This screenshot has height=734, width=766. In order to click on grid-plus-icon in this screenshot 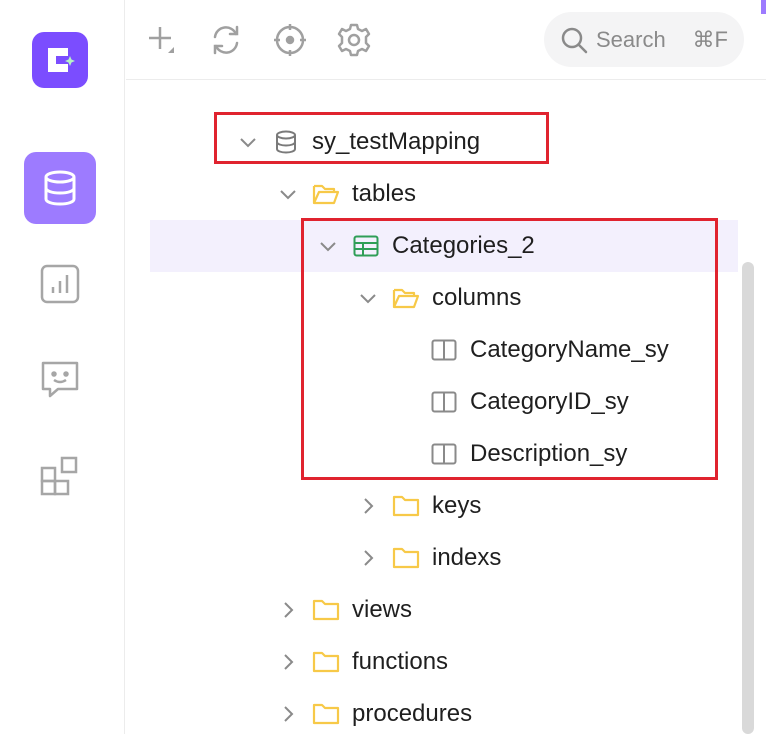, I will do `click(59, 476)`.